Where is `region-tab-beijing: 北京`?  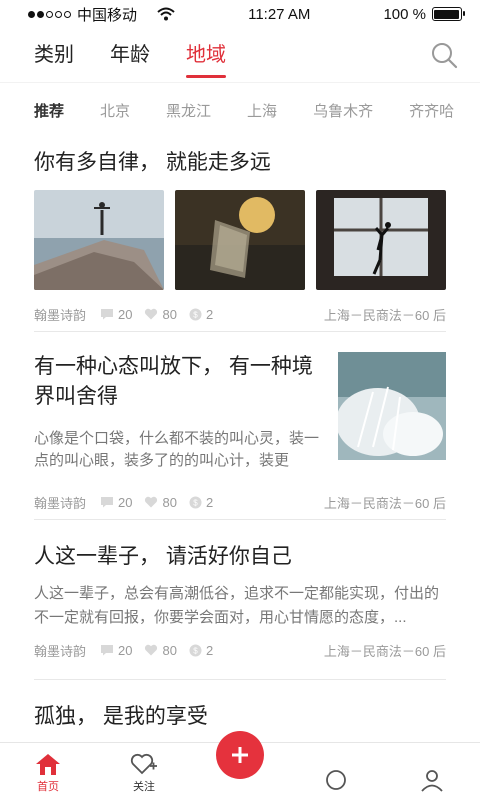 region-tab-beijing: 北京 is located at coordinates (115, 110).